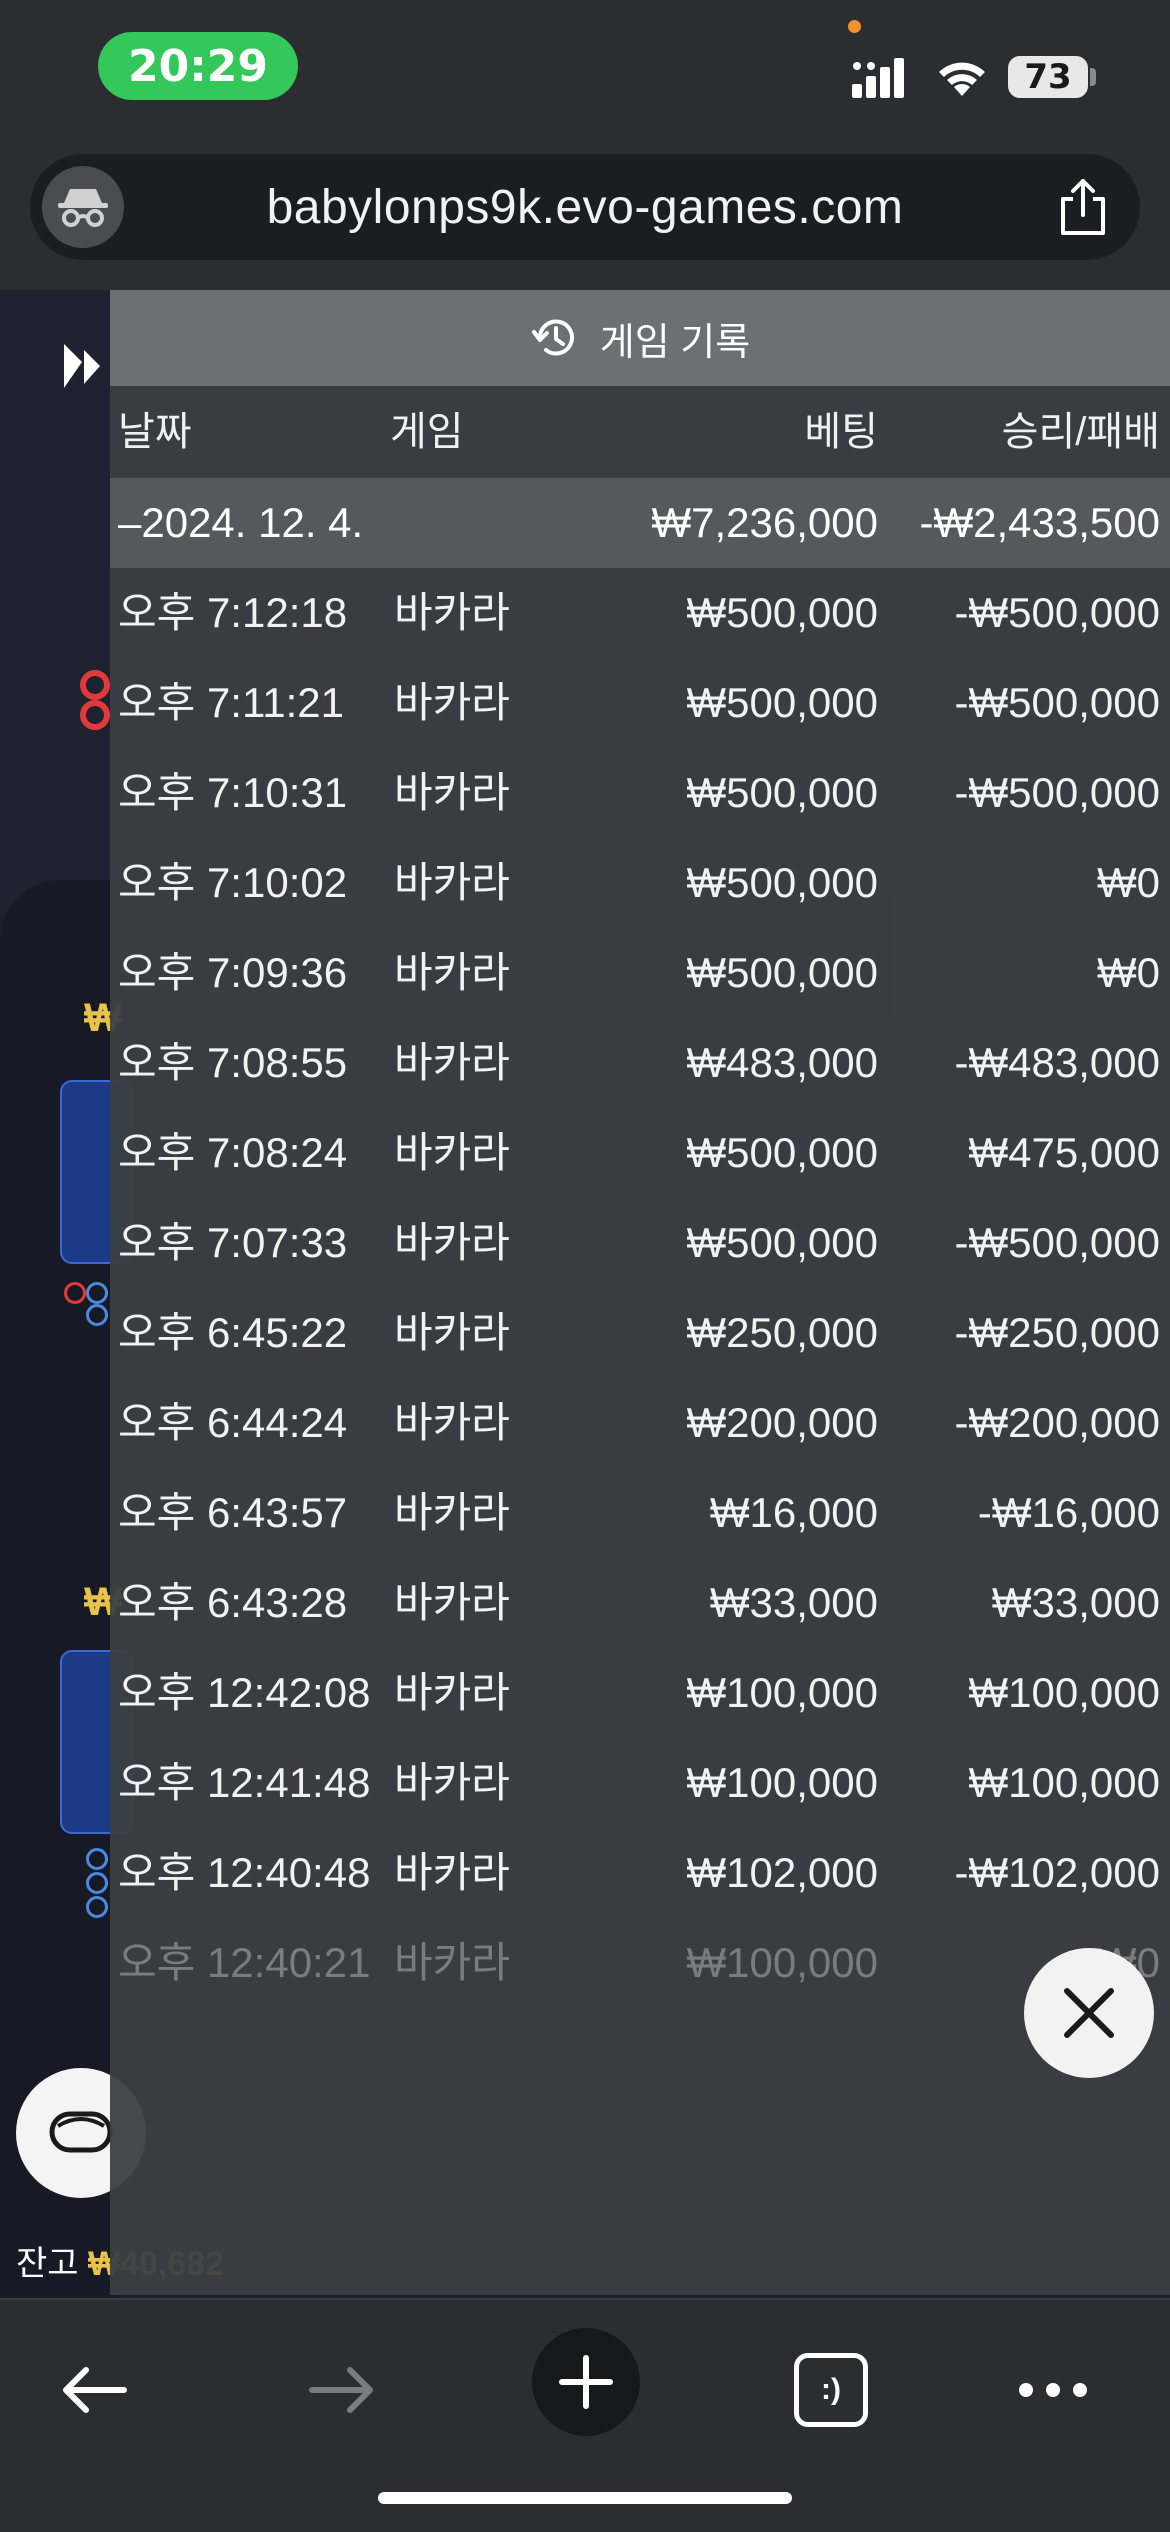 The height and width of the screenshot is (2532, 1170). I want to click on close-button, so click(1089, 2013).